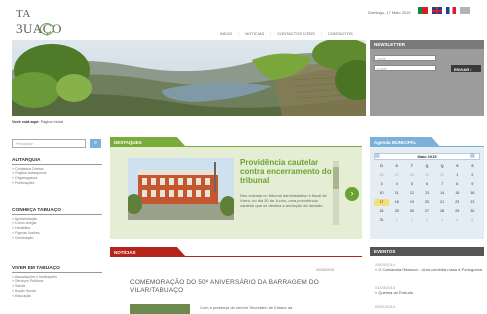  I want to click on calendar-day: 14, so click(442, 193).